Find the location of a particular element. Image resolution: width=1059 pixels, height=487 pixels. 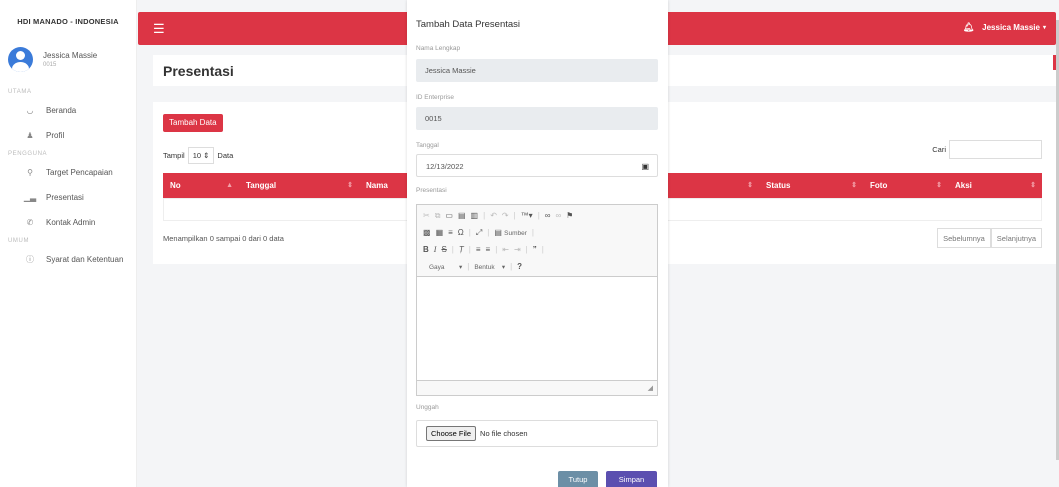

paste-text-icon: ▤ is located at coordinates (462, 215).